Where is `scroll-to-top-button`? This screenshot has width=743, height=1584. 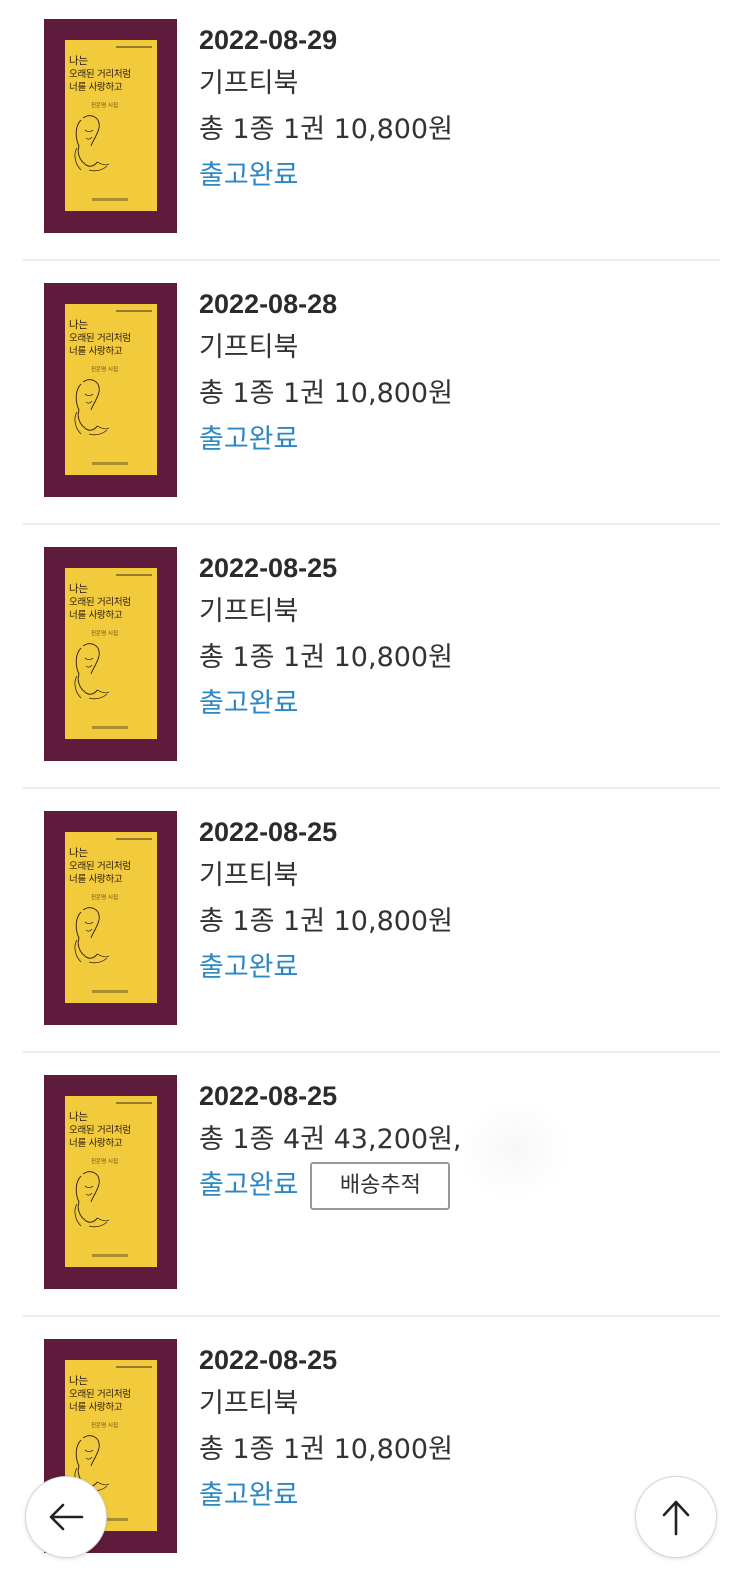 scroll-to-top-button is located at coordinates (676, 1517).